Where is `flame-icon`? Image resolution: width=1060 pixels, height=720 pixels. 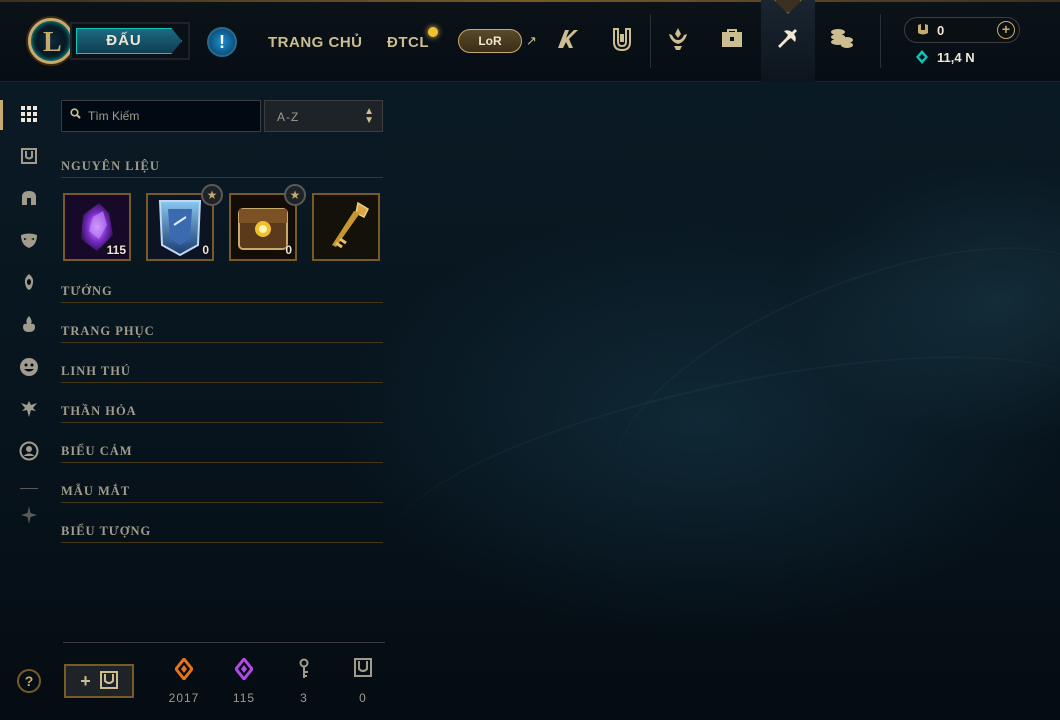
flame-icon is located at coordinates (29, 326).